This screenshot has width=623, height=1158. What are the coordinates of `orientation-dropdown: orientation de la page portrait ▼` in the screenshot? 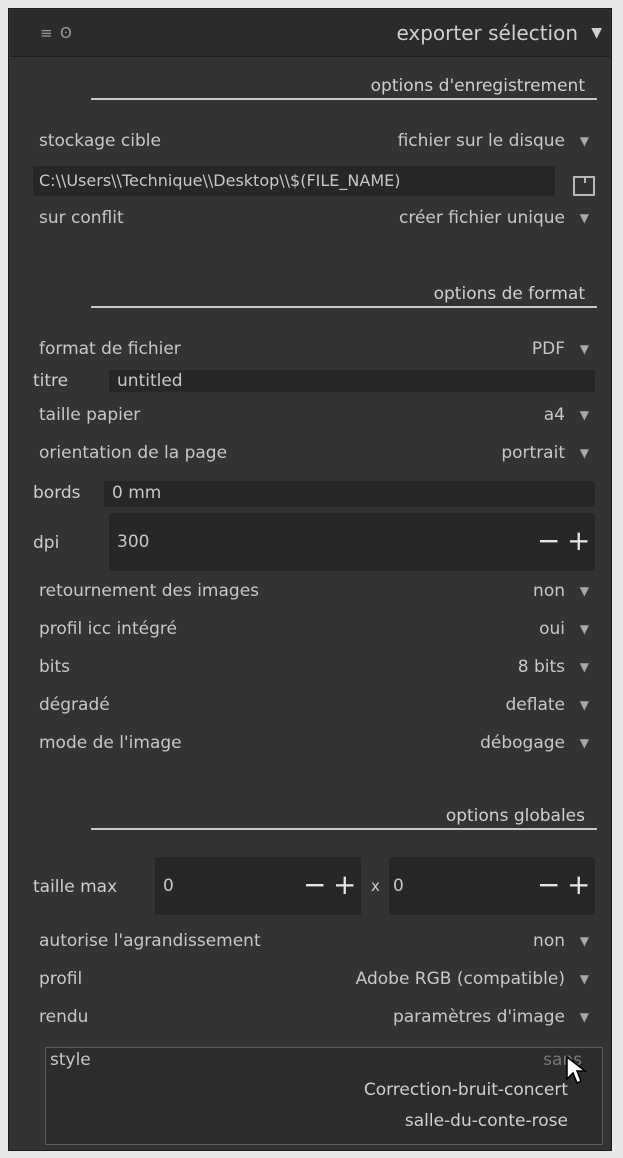 It's located at (314, 454).